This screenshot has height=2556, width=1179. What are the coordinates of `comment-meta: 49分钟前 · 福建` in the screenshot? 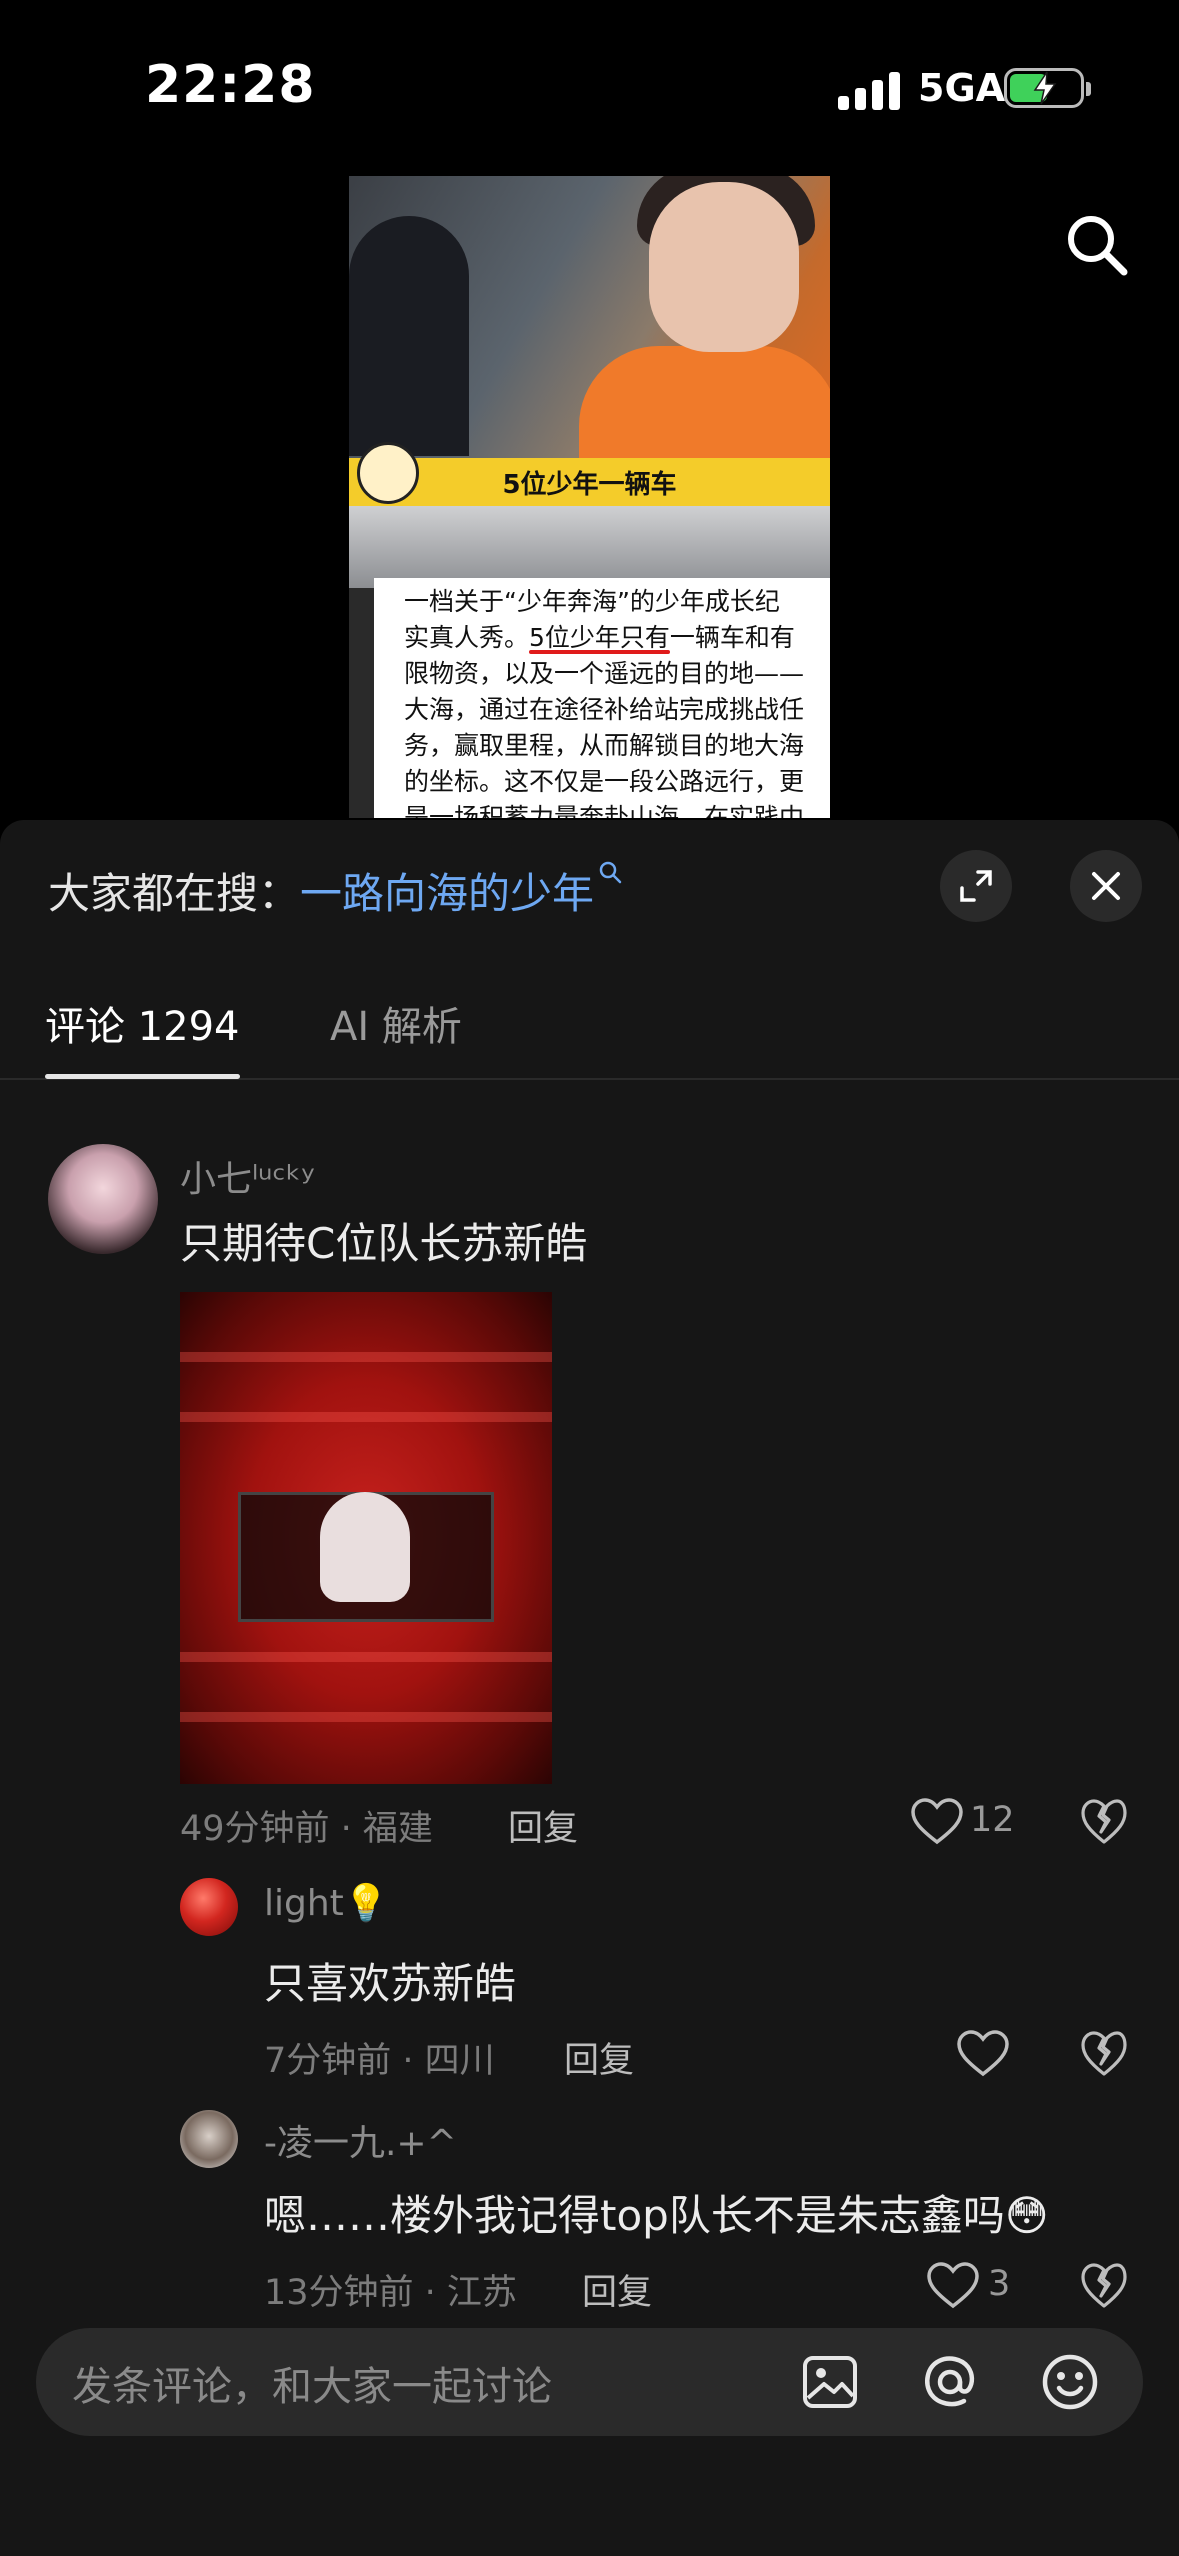 It's located at (306, 1829).